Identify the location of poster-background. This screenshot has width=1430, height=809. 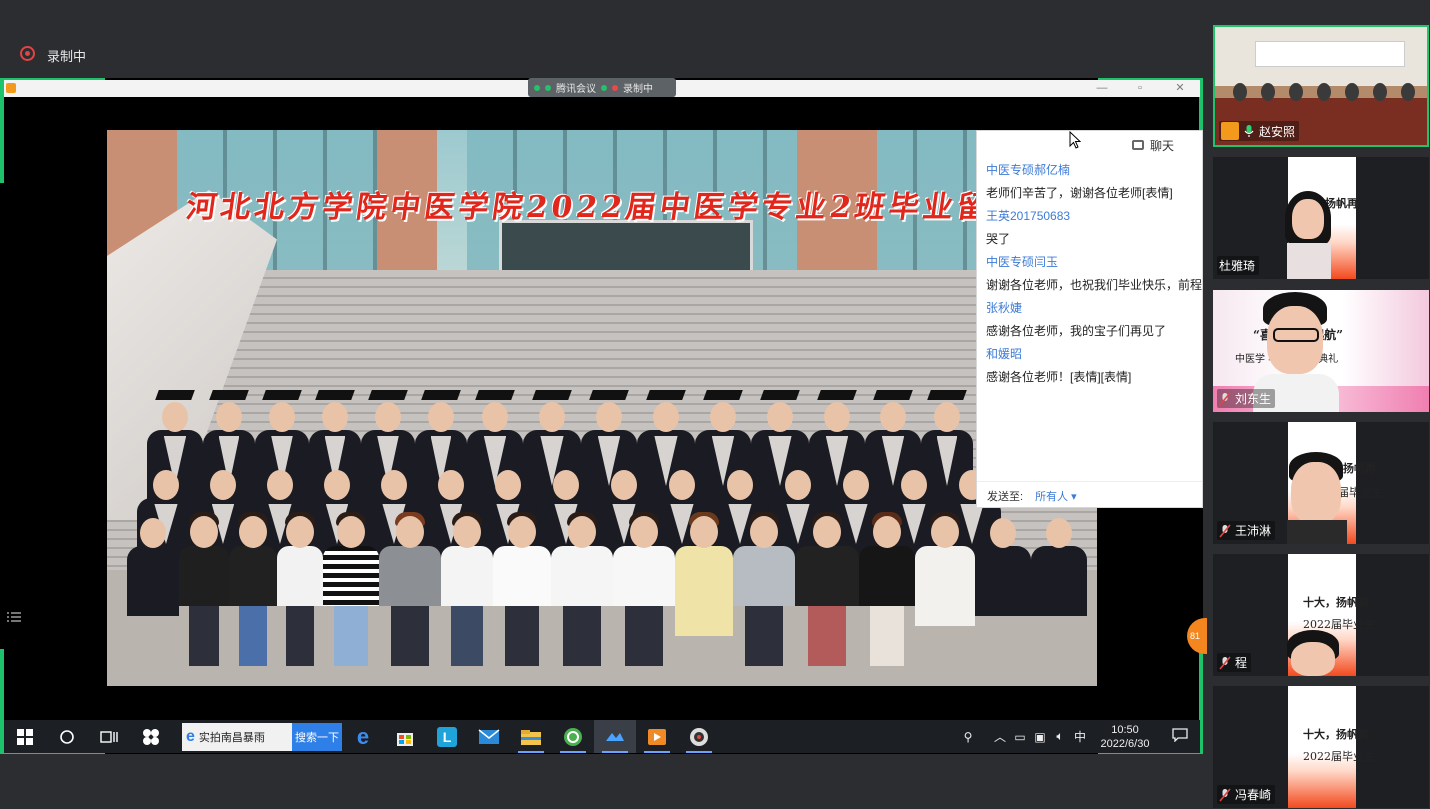
(1322, 747).